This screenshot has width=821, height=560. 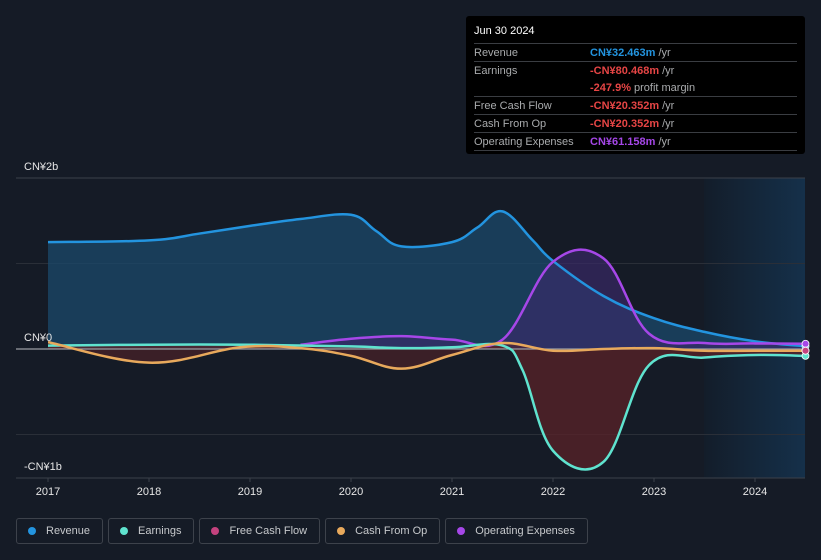 What do you see at coordinates (38, 338) in the screenshot?
I see `y-tick-label: CN¥0` at bounding box center [38, 338].